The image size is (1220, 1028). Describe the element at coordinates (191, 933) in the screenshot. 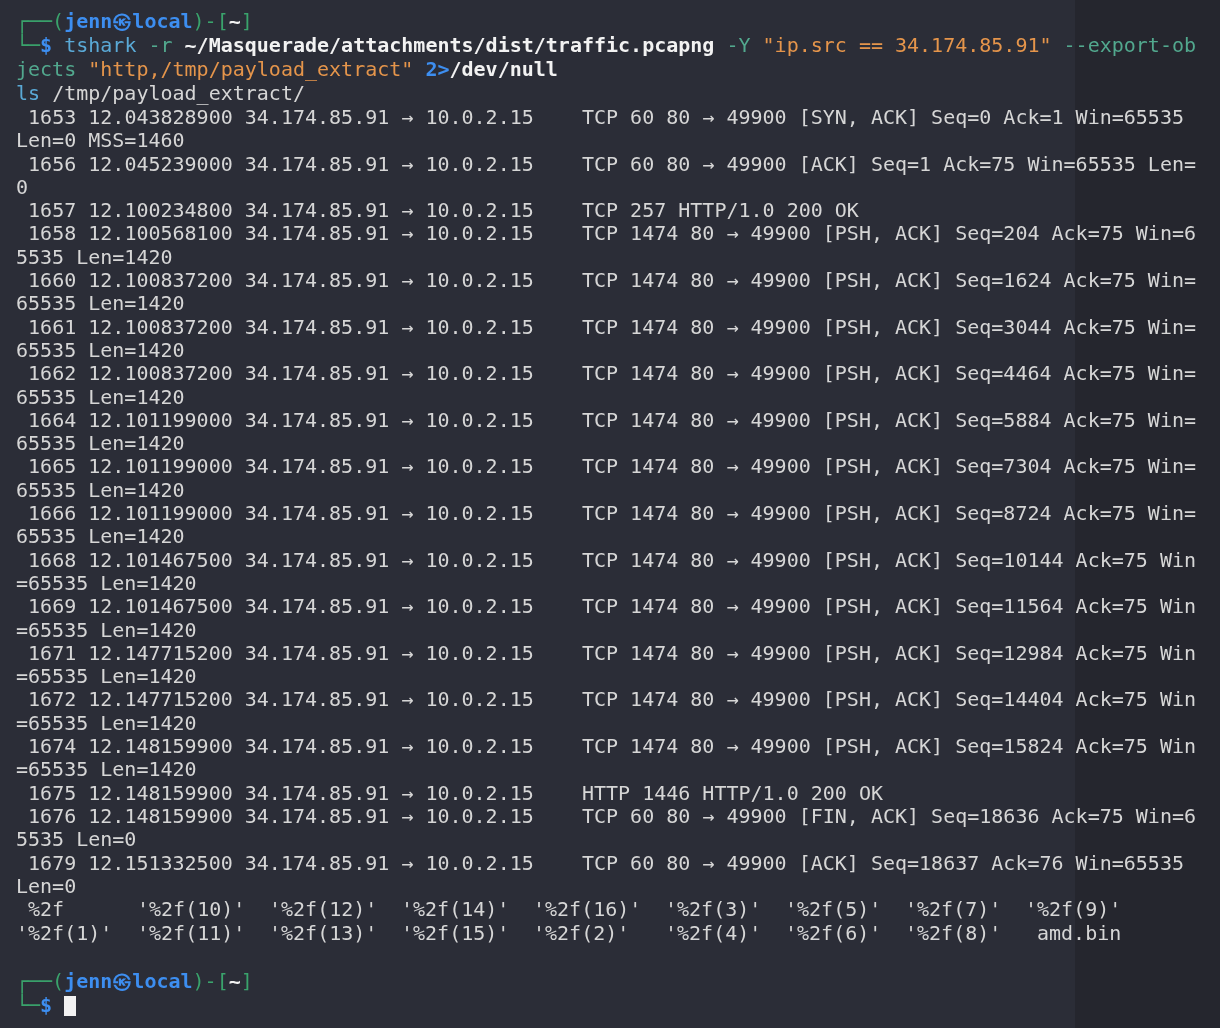

I see `file-name: '%2f(11)'` at that location.